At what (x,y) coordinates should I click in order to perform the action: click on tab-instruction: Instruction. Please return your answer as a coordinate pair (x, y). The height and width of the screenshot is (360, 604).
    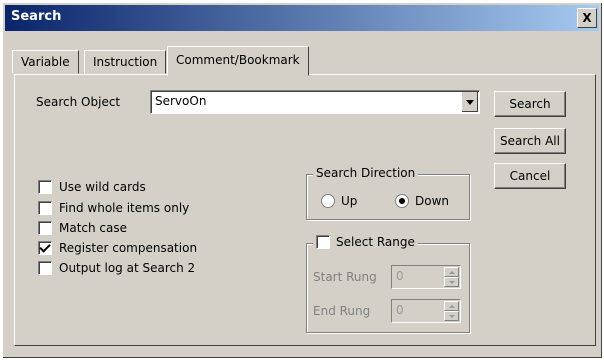
    Looking at the image, I should click on (125, 62).